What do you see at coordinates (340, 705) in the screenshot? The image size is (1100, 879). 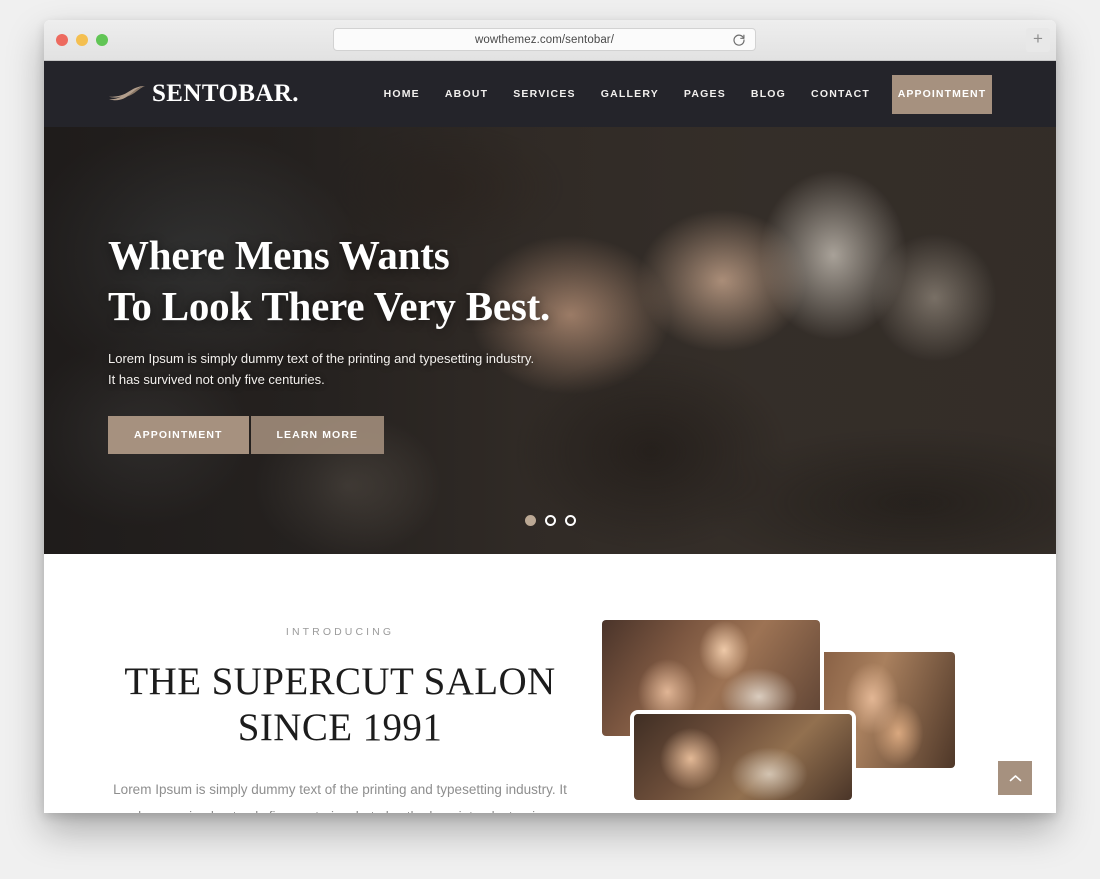 I see `intro-title: THE SUPERCUT SALON SINCE 1991` at bounding box center [340, 705].